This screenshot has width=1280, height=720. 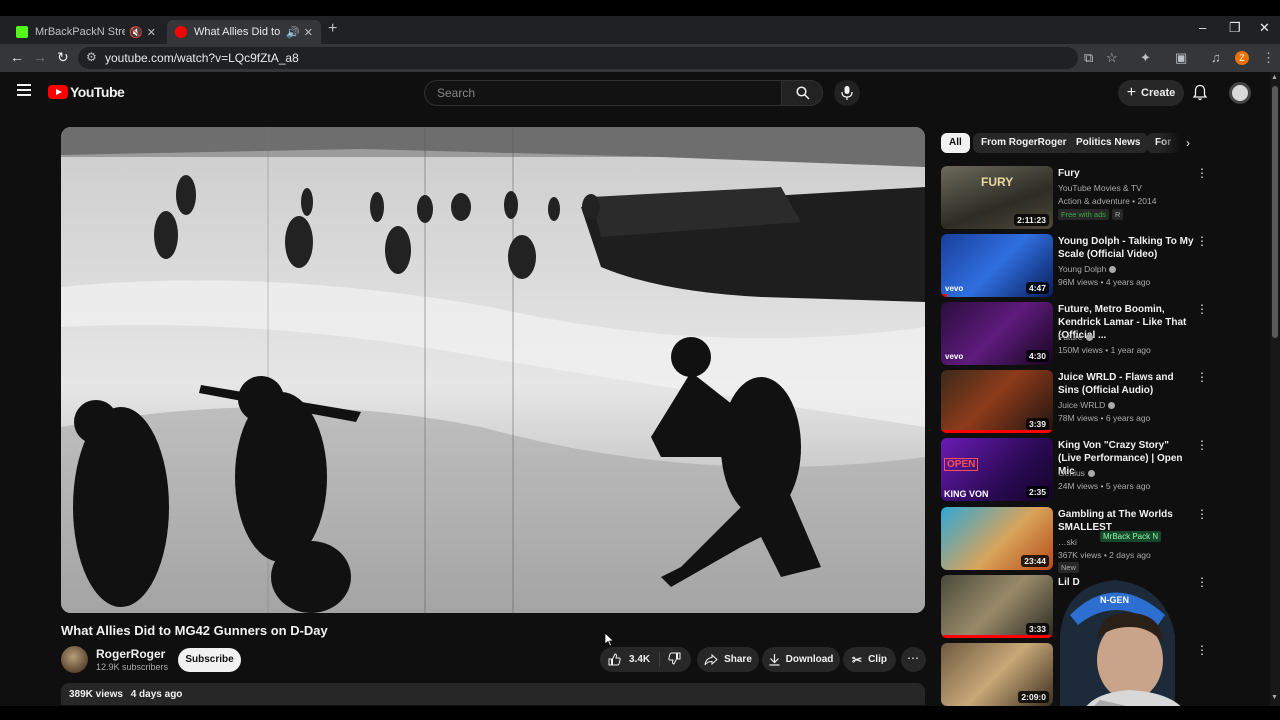 What do you see at coordinates (1242, 58) in the screenshot?
I see `profile-avatar: Z` at bounding box center [1242, 58].